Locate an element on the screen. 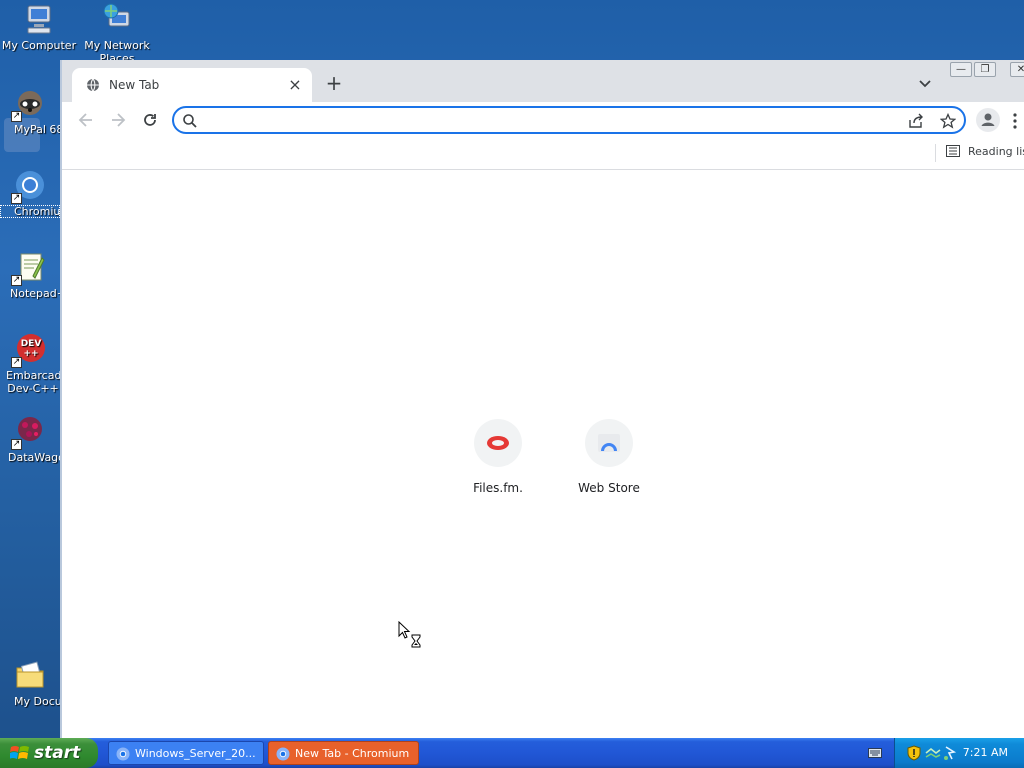 The width and height of the screenshot is (1024, 768). tab-title: New Tab is located at coordinates (134, 85).